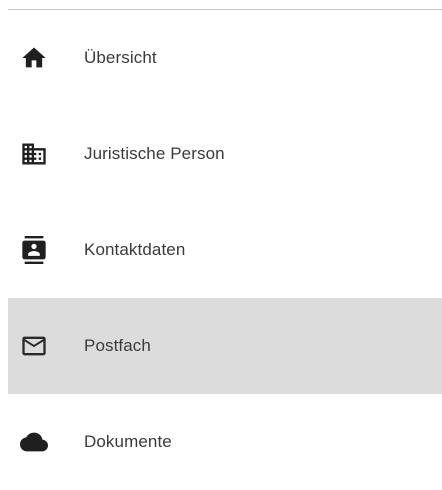 The image size is (442, 490). I want to click on sidebar-item-label: Kontaktdaten, so click(135, 249).